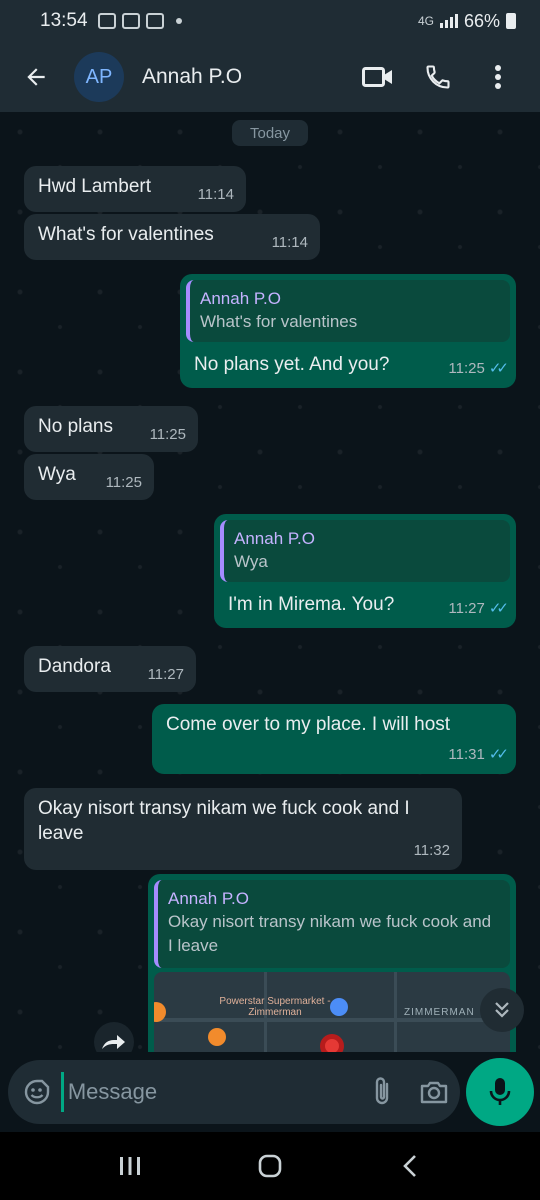  What do you see at coordinates (332, 1043) in the screenshot?
I see `location-pin-icon` at bounding box center [332, 1043].